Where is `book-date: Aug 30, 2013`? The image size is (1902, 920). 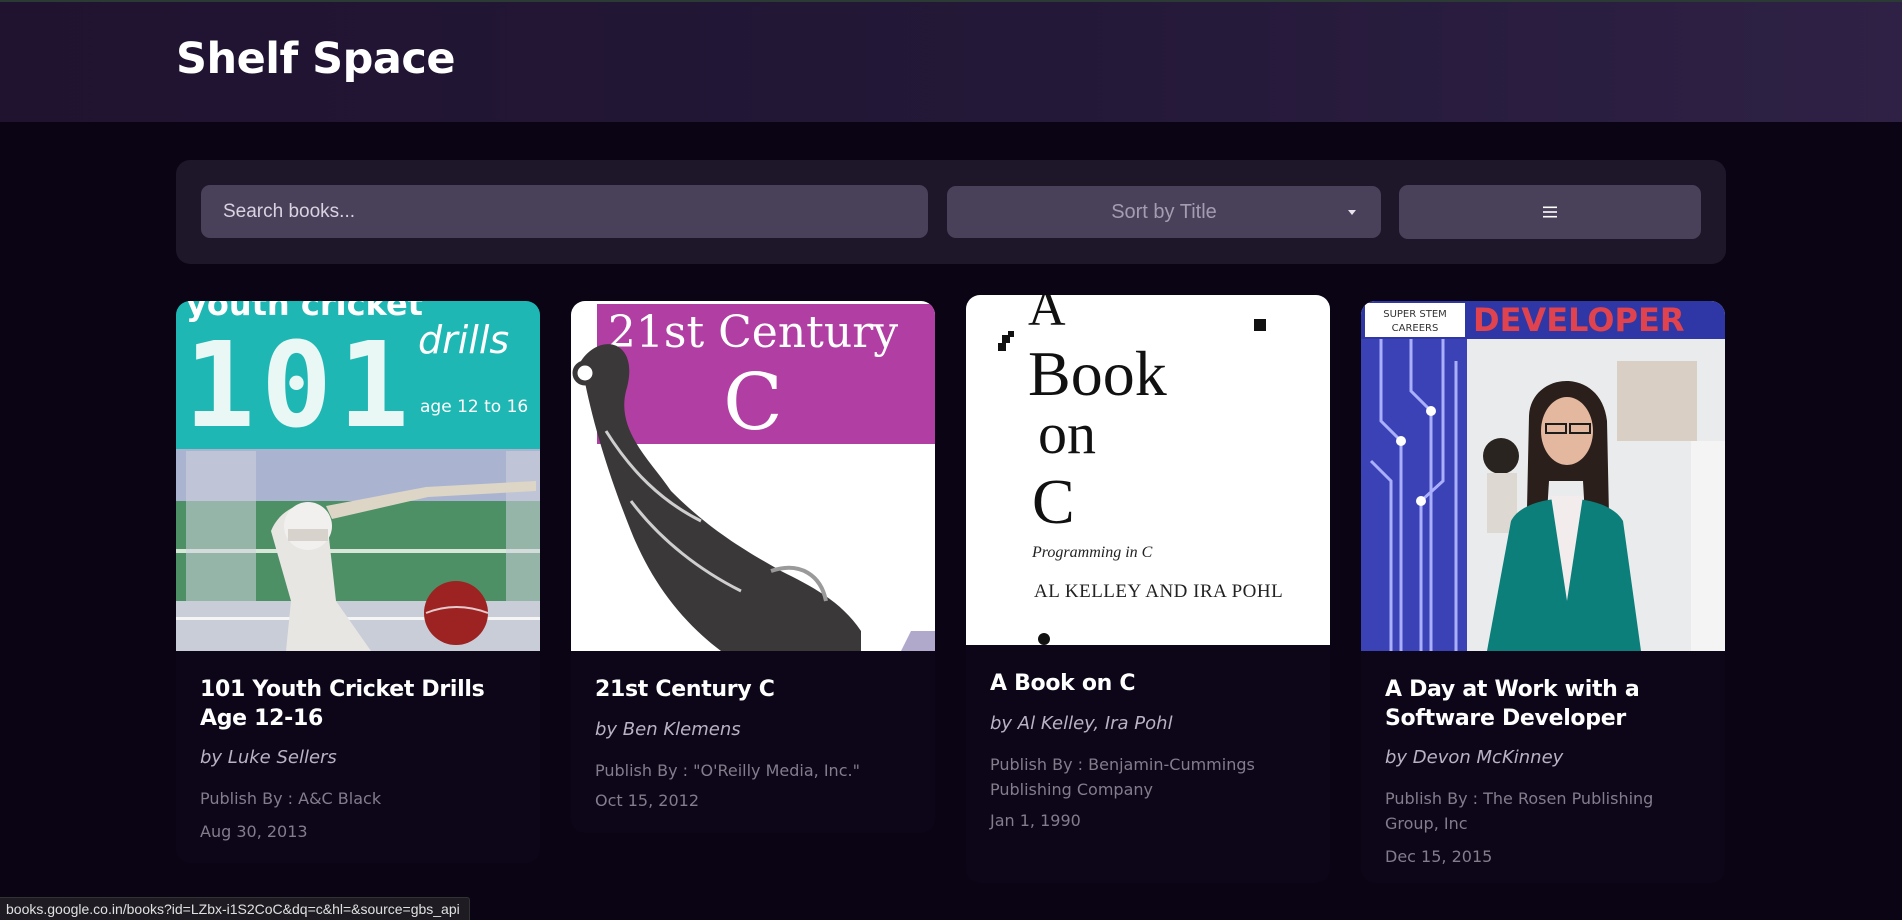 book-date: Aug 30, 2013 is located at coordinates (254, 831).